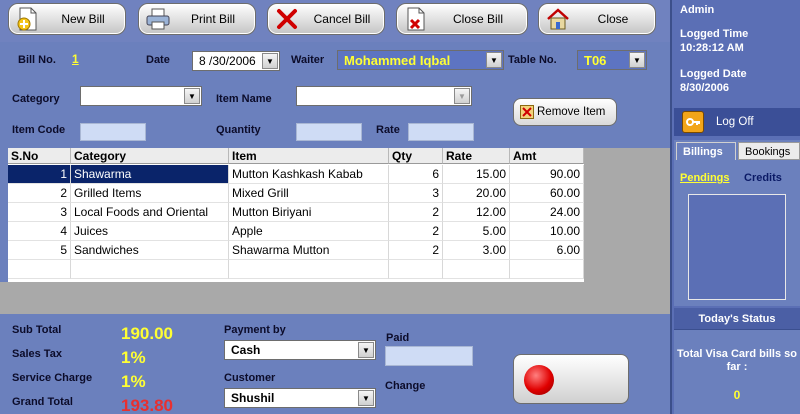 The height and width of the screenshot is (414, 800). I want to click on customer-select: Shushil ▼, so click(300, 398).